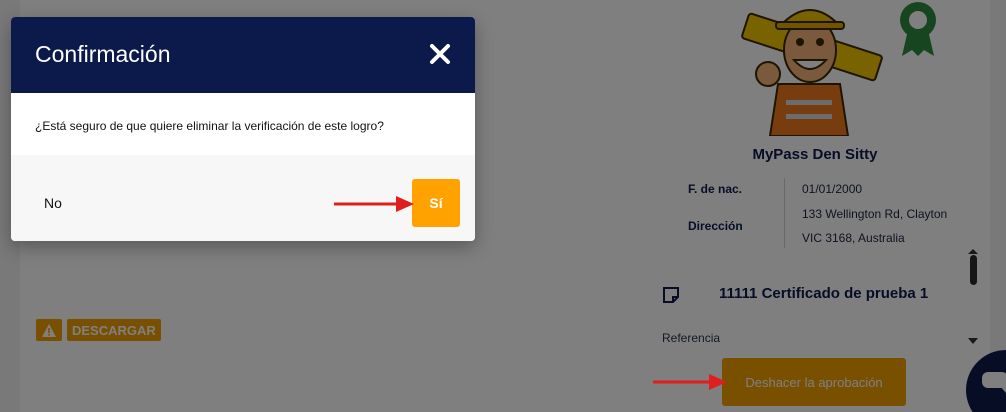 The height and width of the screenshot is (412, 1006). I want to click on close-icon, so click(440, 54).